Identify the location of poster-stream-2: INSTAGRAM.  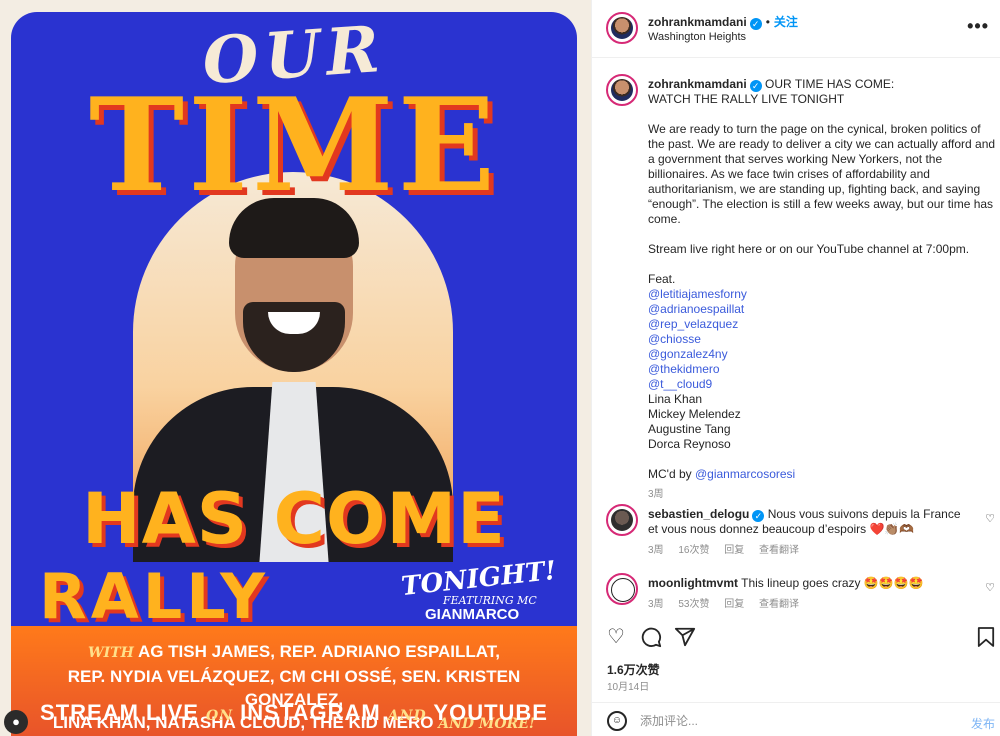
(310, 712).